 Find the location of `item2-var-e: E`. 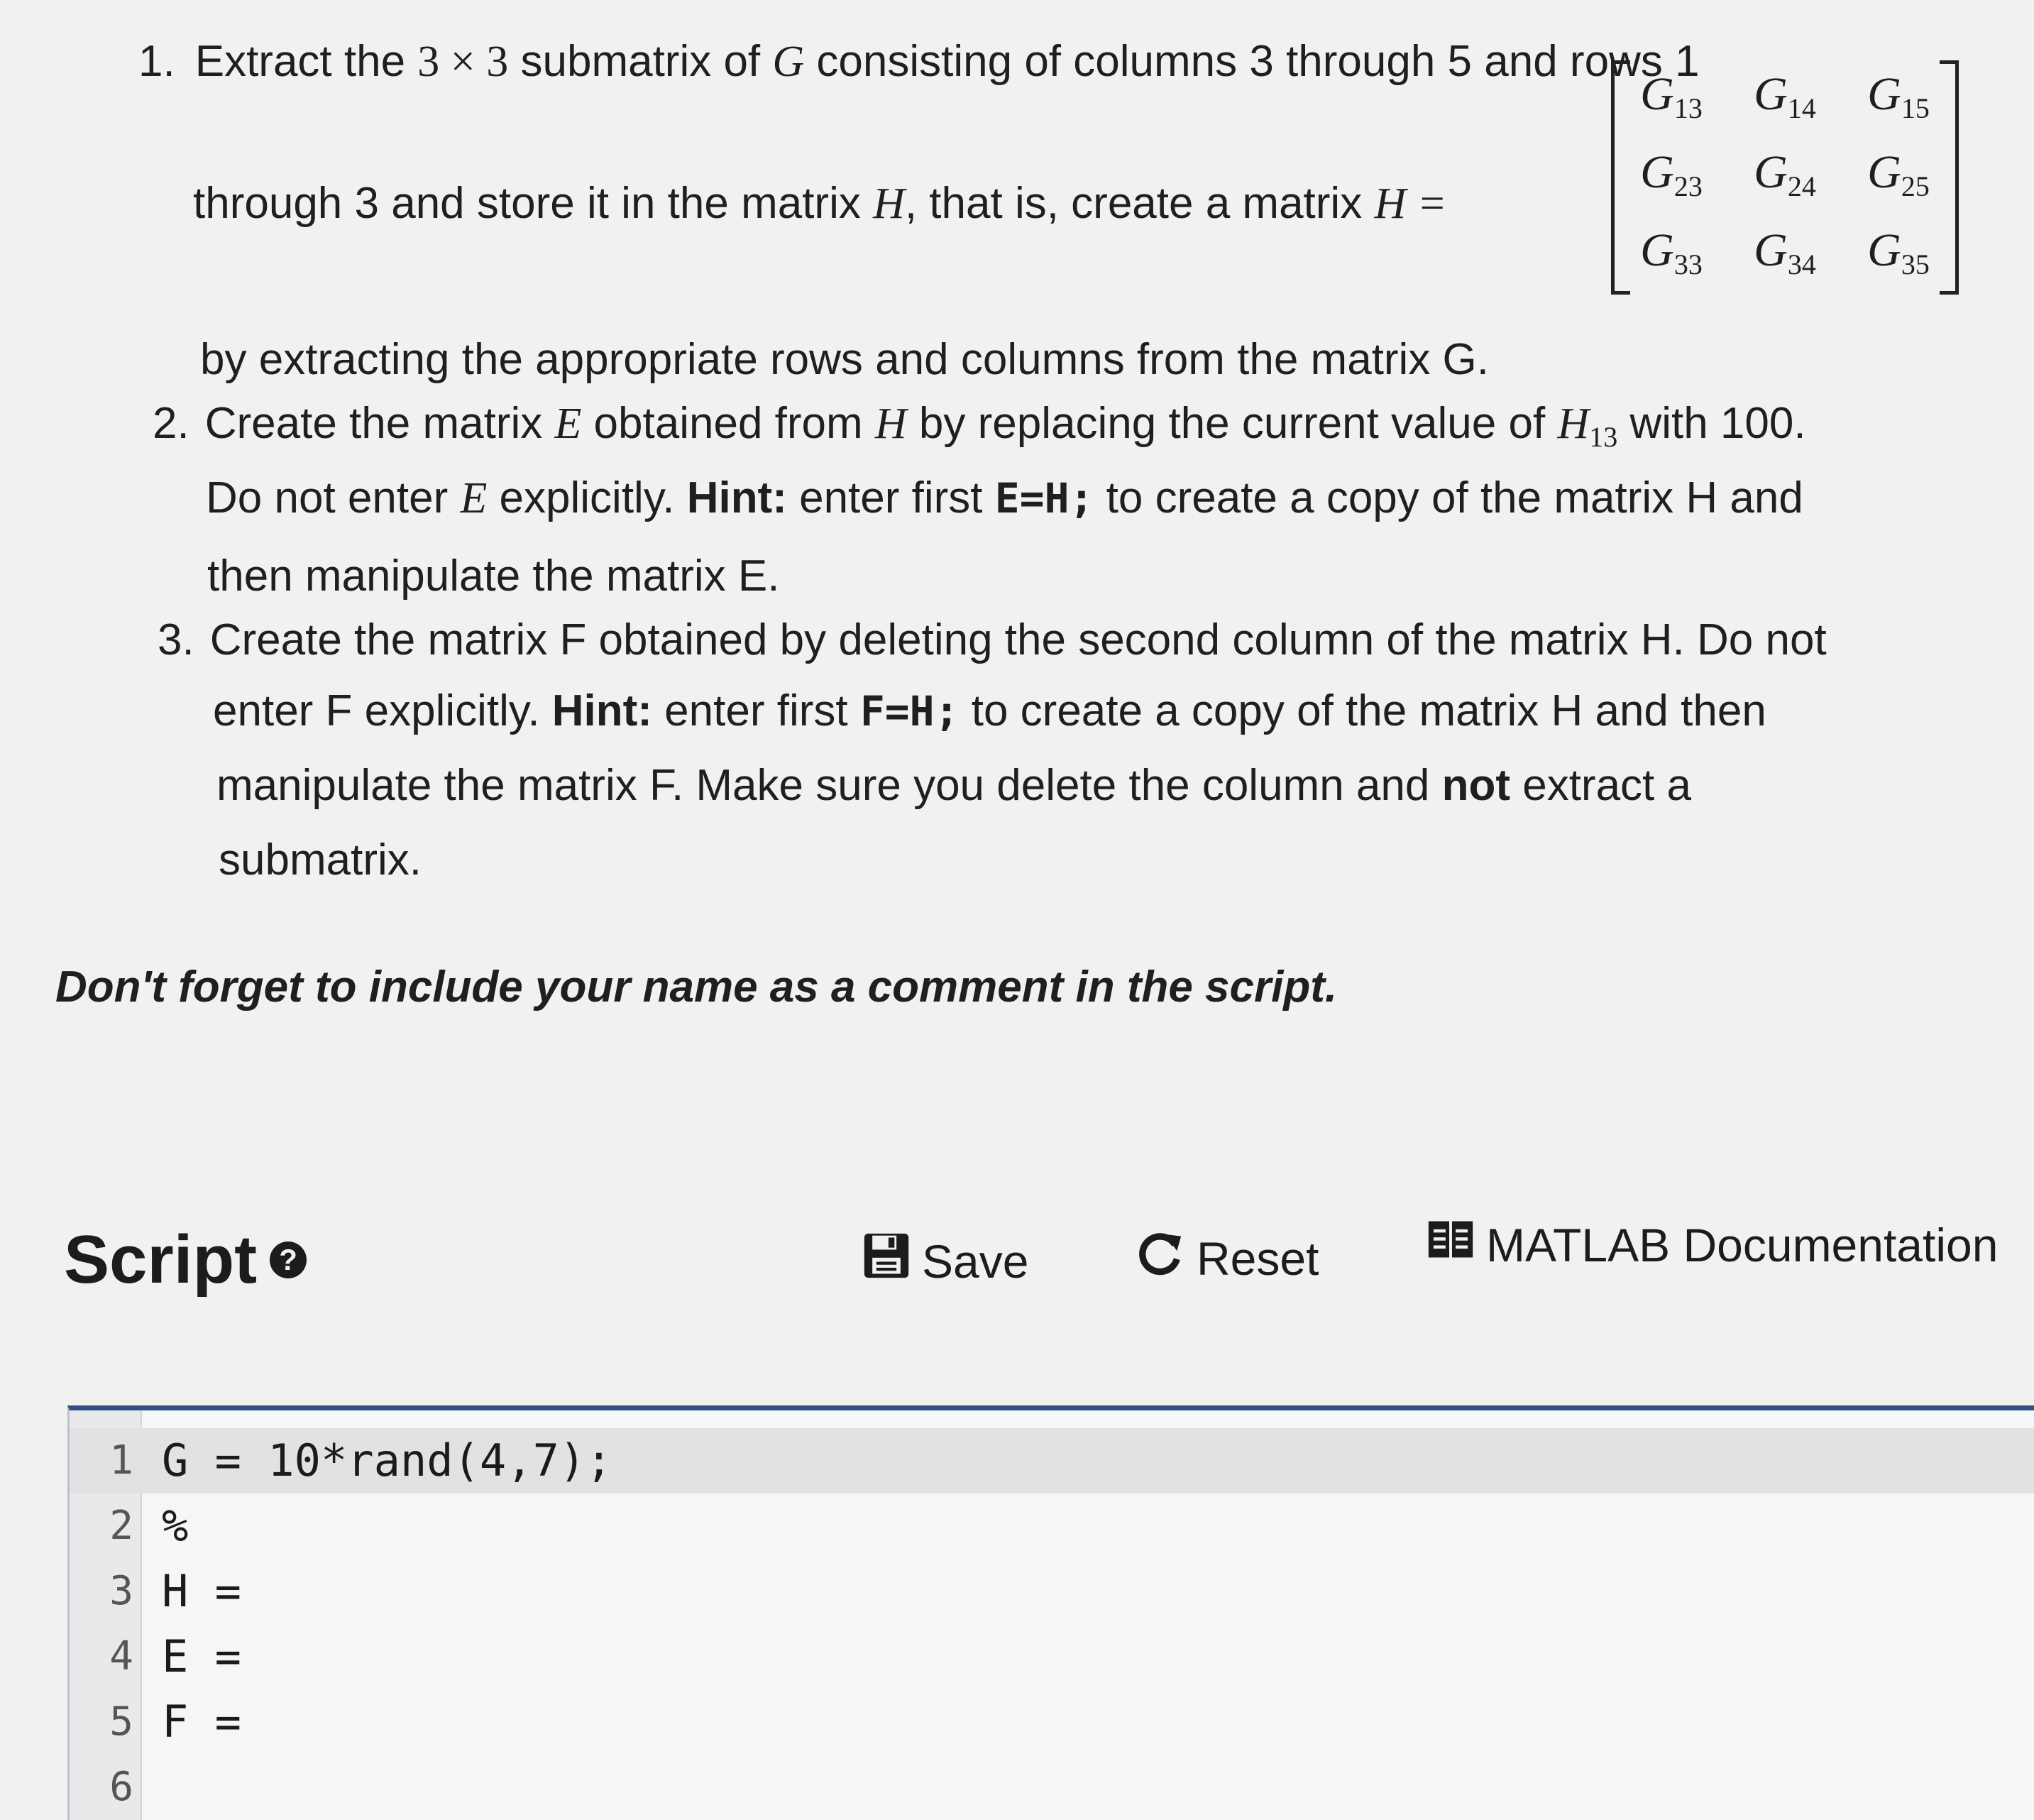

item2-var-e: E is located at coordinates (568, 424).